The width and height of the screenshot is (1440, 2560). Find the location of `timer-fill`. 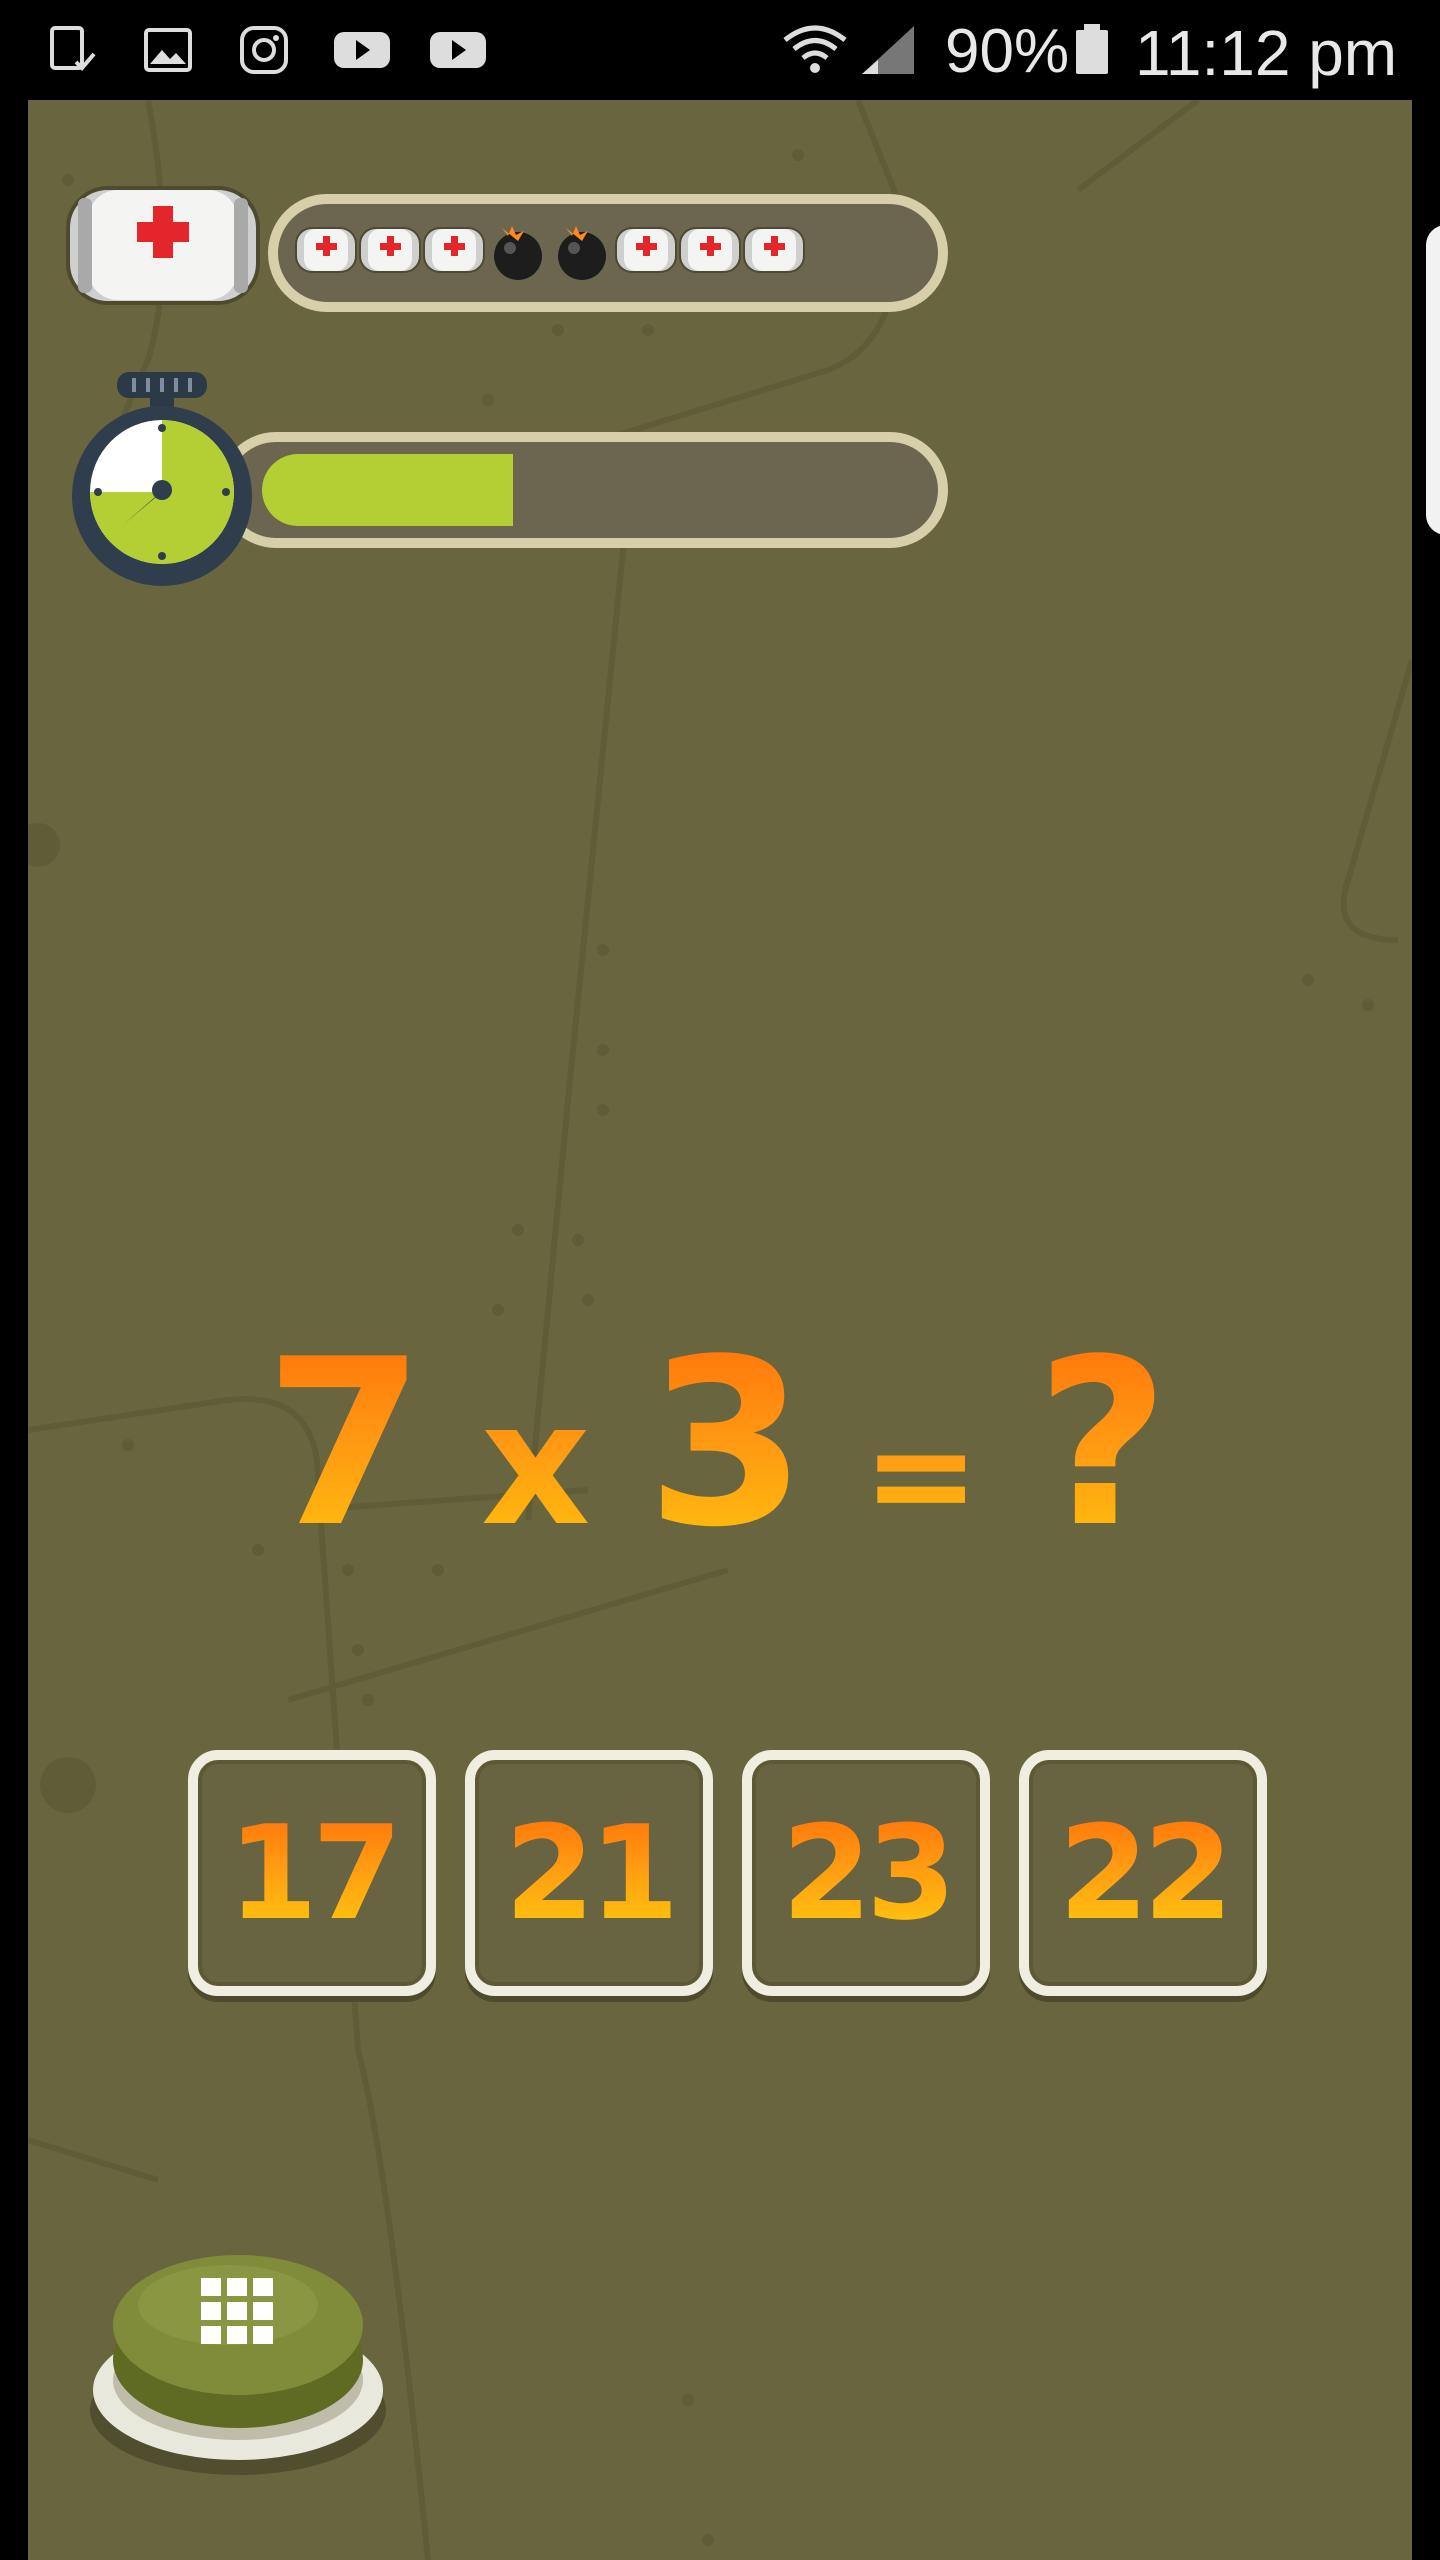

timer-fill is located at coordinates (387, 490).